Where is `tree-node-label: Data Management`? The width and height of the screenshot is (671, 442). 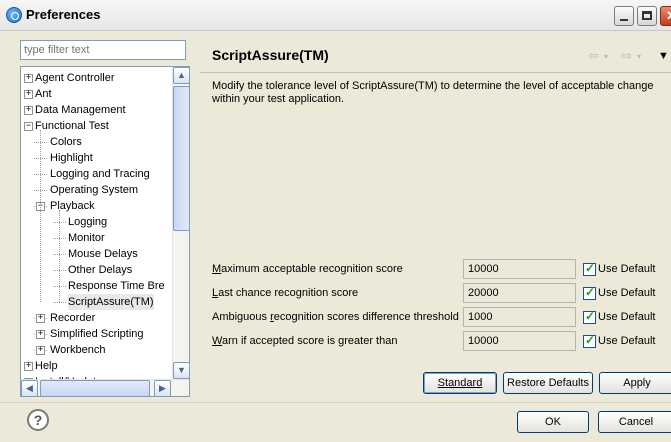
tree-node-label: Data Management is located at coordinates (80, 110).